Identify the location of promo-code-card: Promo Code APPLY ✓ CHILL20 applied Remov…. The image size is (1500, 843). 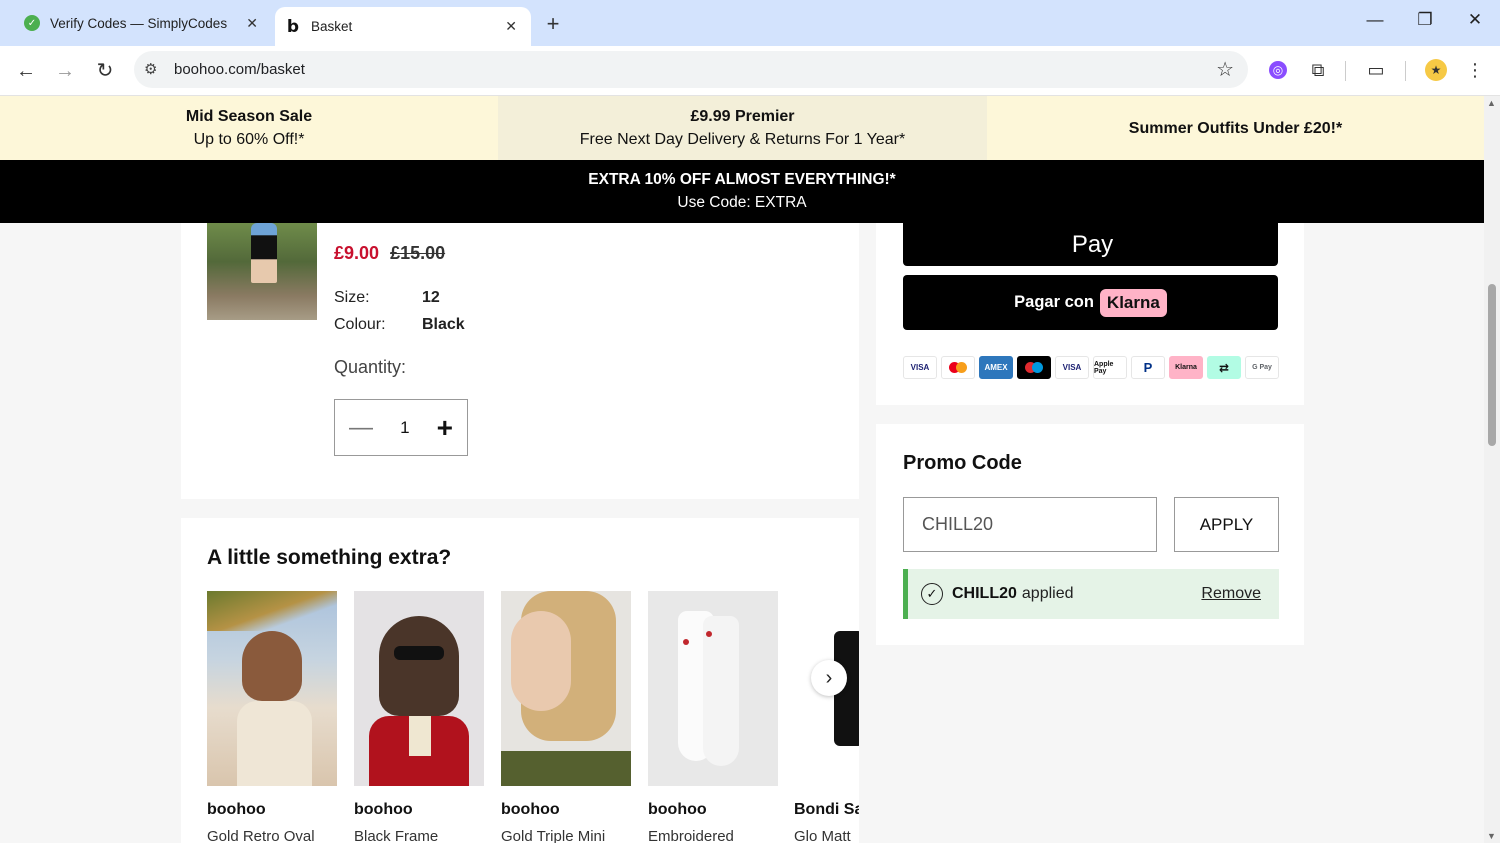
(1090, 534).